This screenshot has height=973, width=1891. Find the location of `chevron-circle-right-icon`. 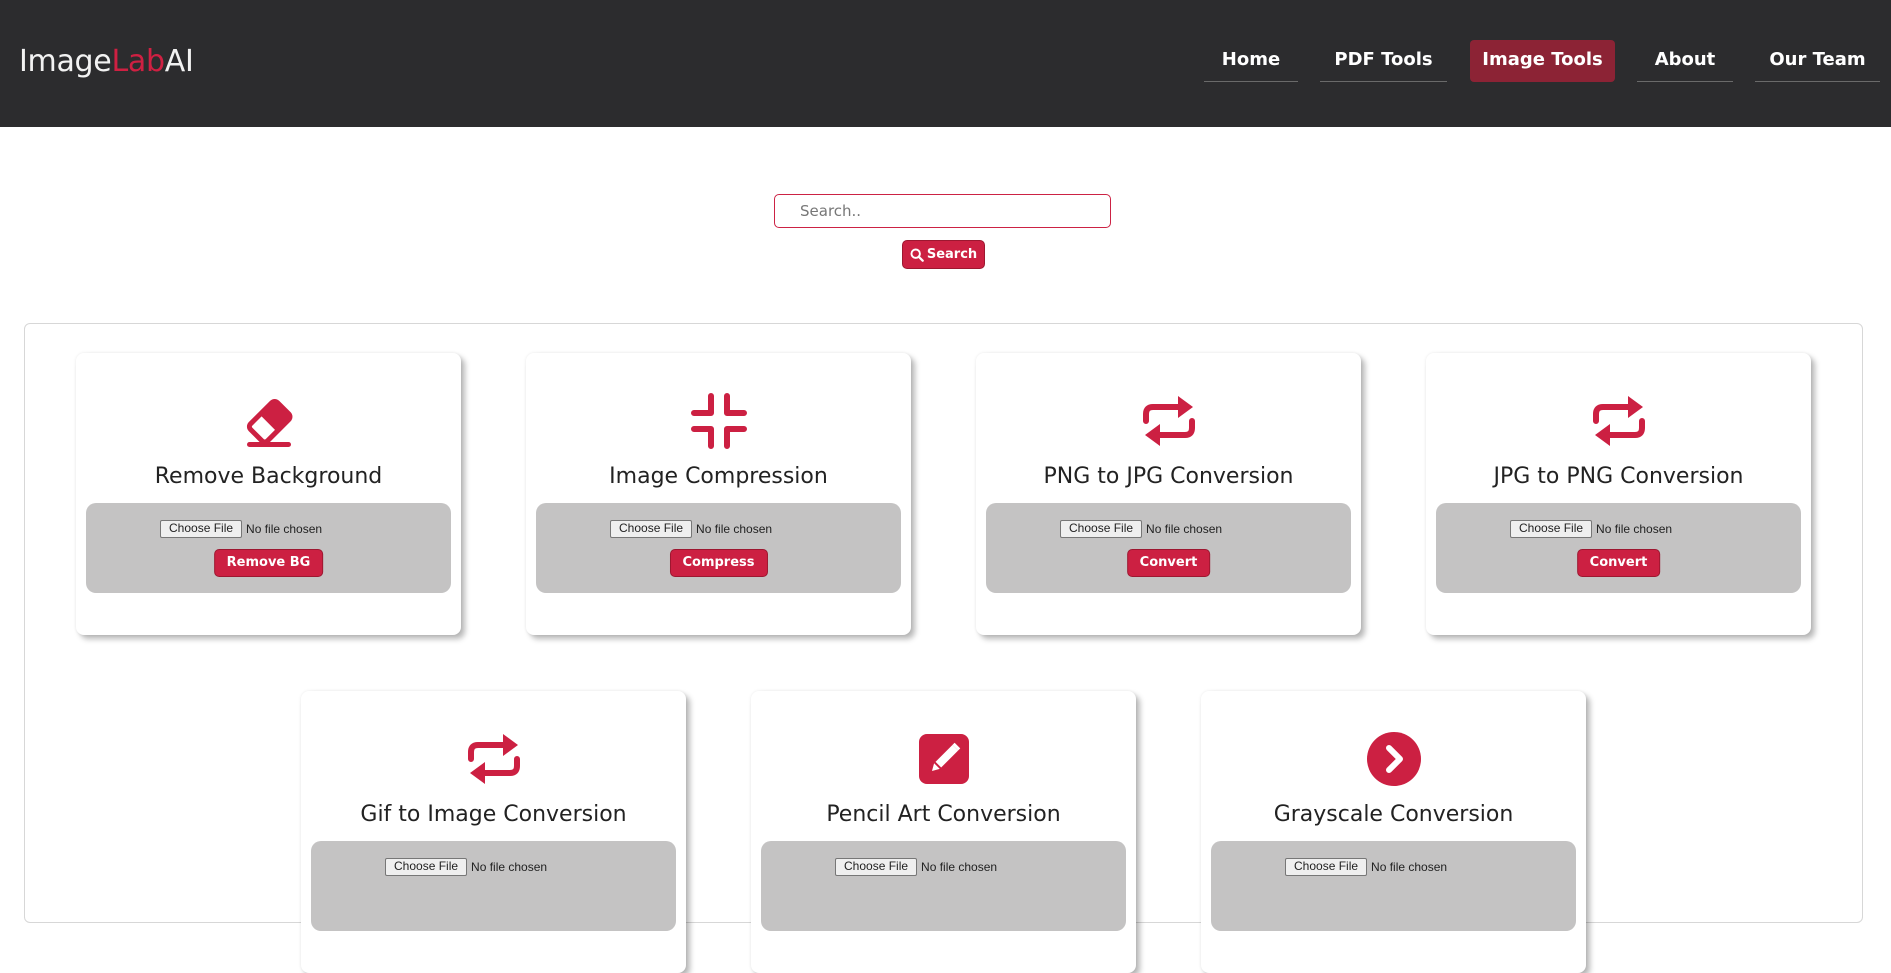

chevron-circle-right-icon is located at coordinates (1393, 759).